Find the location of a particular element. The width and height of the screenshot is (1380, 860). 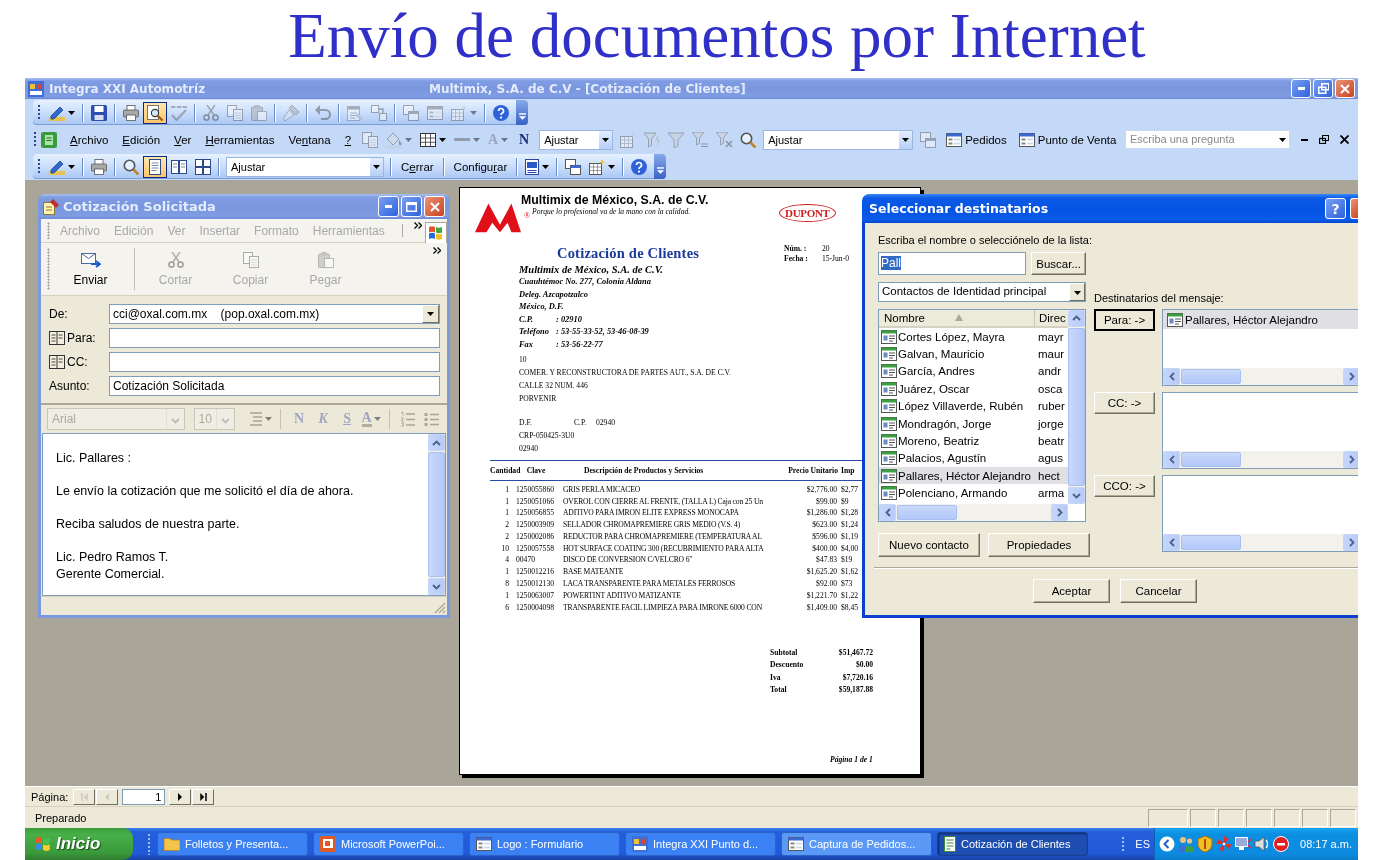

add-recipient-button: CCO: -> is located at coordinates (1124, 486).